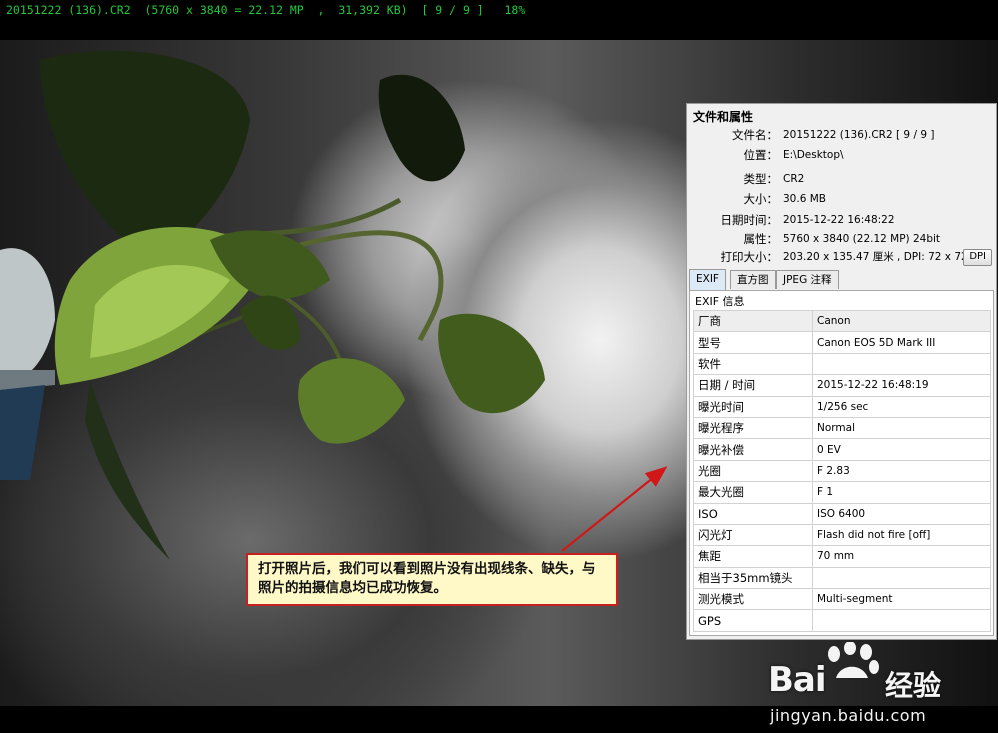 Image resolution: width=998 pixels, height=733 pixels. I want to click on exif-value: 1/256 sec, so click(901, 406).